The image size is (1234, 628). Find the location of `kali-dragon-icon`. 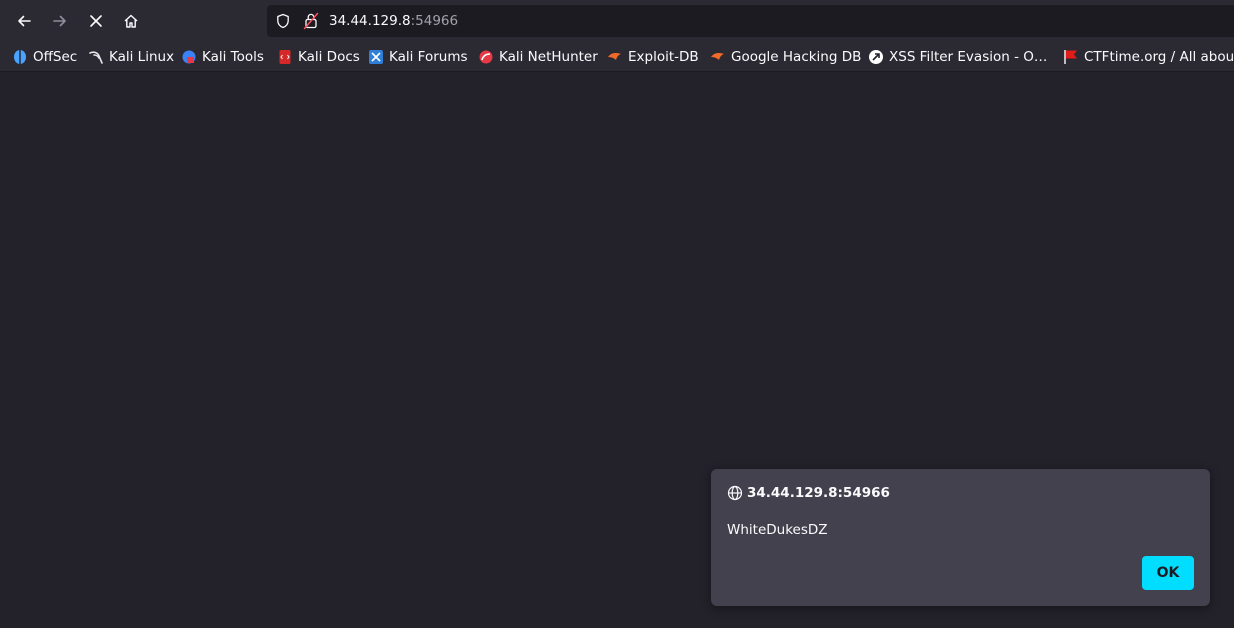

kali-dragon-icon is located at coordinates (96, 57).